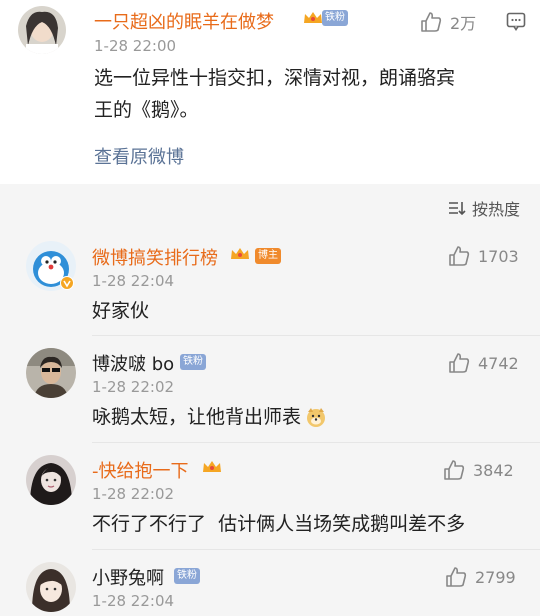  Describe the element at coordinates (316, 417) in the screenshot. I see `doge-emoji-icon` at that location.